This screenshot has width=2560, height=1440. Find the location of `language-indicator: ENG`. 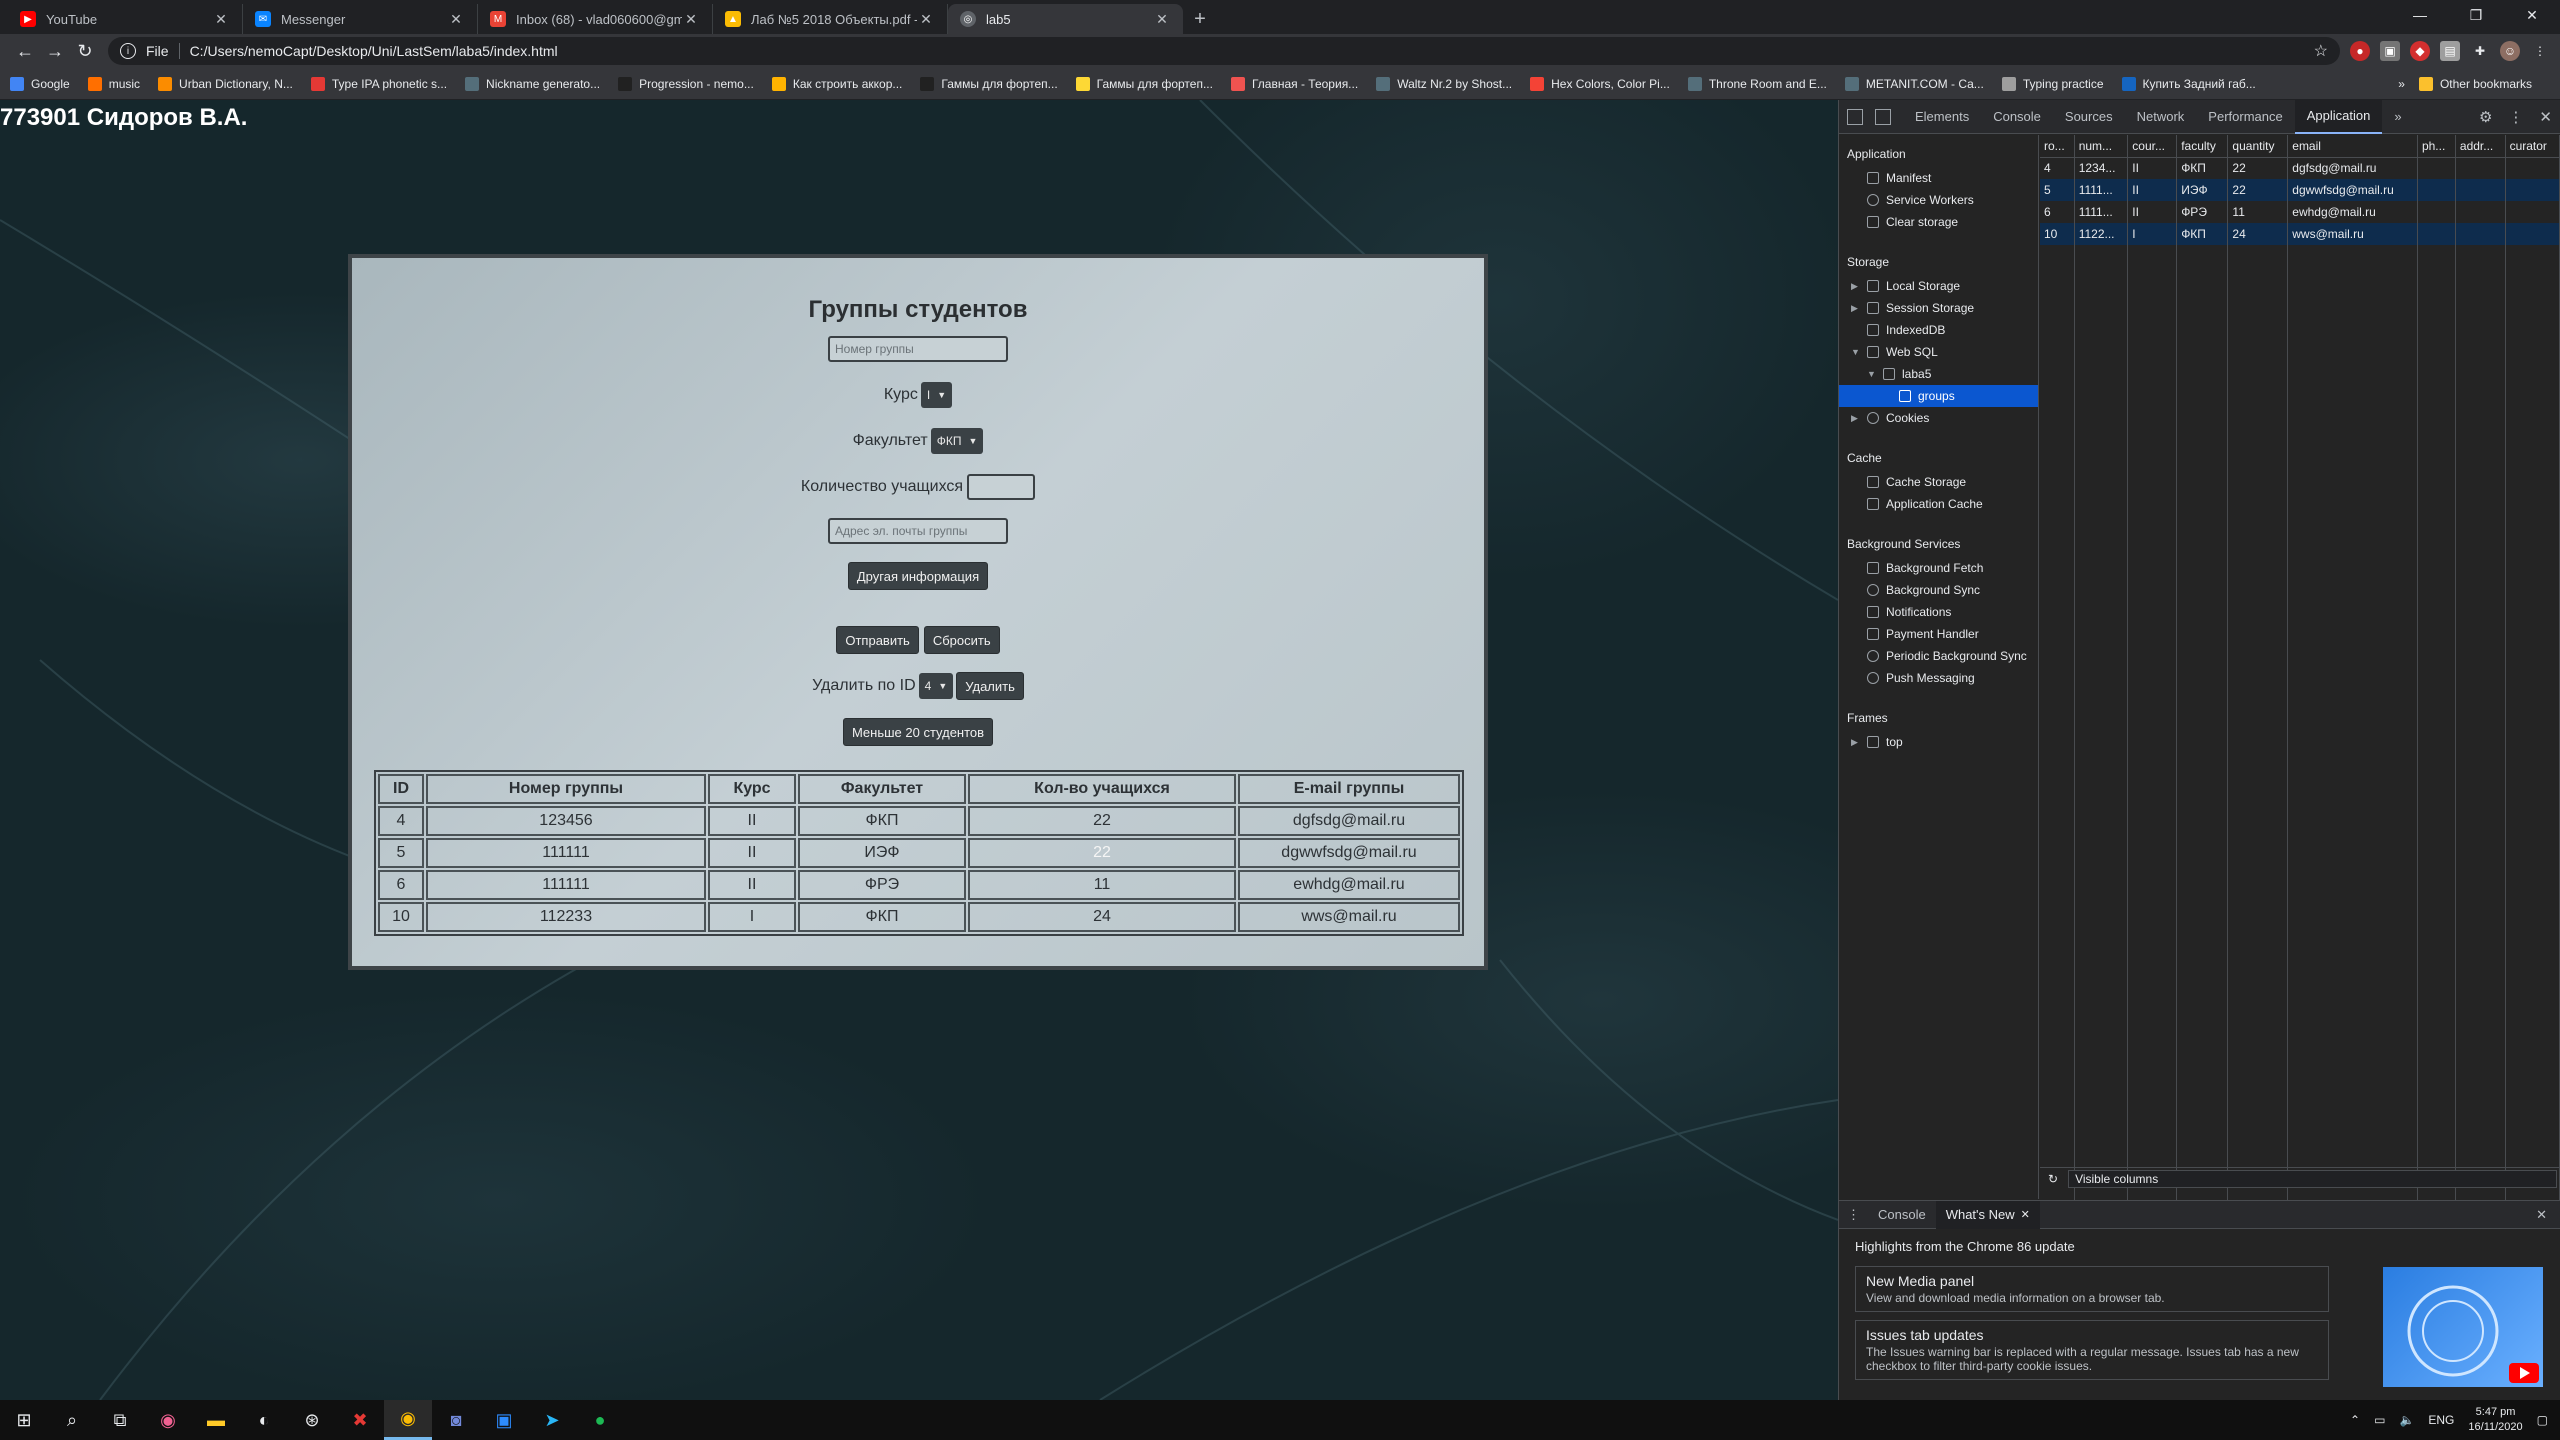

language-indicator: ENG is located at coordinates (2441, 1420).